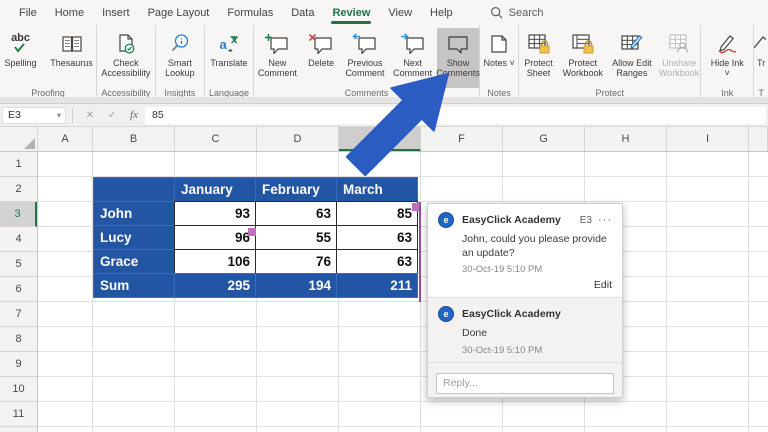 Image resolution: width=768 pixels, height=432 pixels. Describe the element at coordinates (296, 285) in the screenshot. I see `cell-d6: 194` at that location.